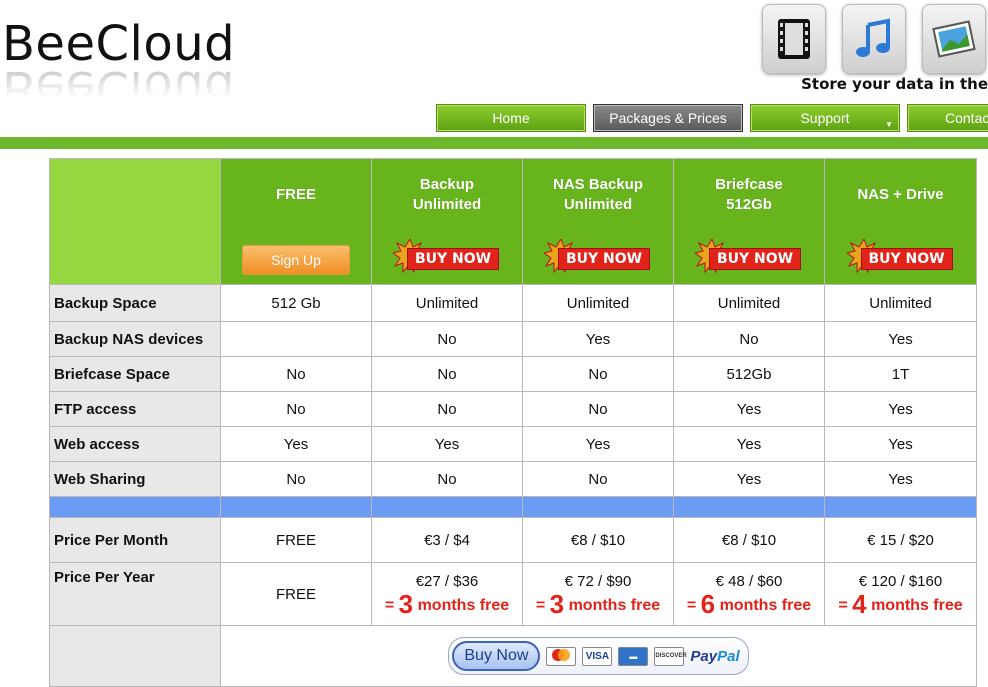 The height and width of the screenshot is (687, 988). I want to click on nav-underline-bar, so click(494, 143).